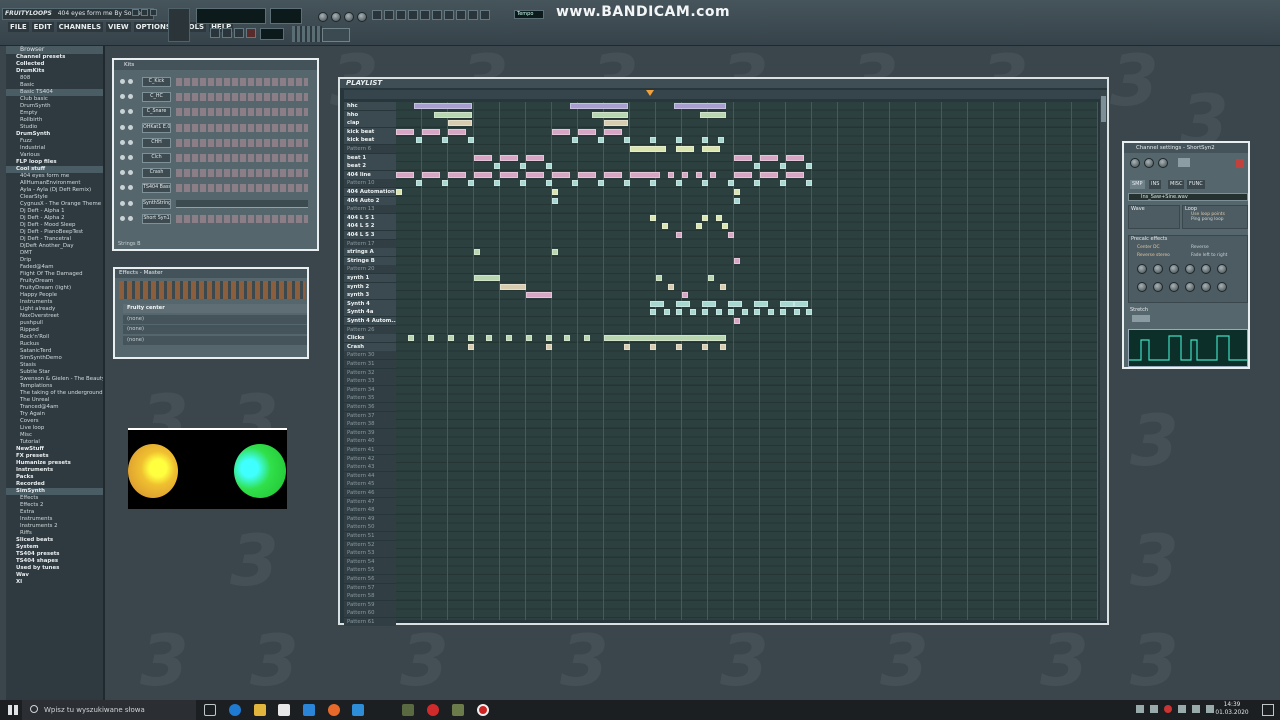  What do you see at coordinates (370, 243) in the screenshot?
I see `playlist-track-name: Pattern 17` at bounding box center [370, 243].